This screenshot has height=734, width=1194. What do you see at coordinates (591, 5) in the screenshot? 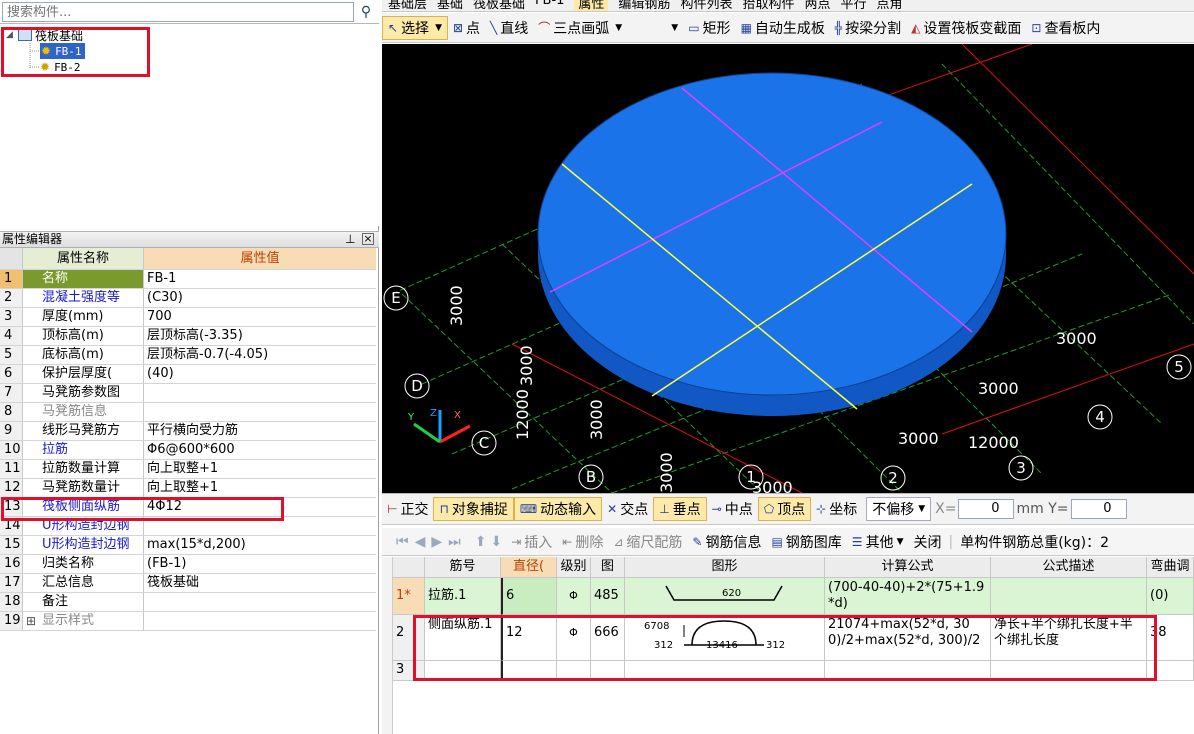
I see `toolbar-property: 属性` at bounding box center [591, 5].